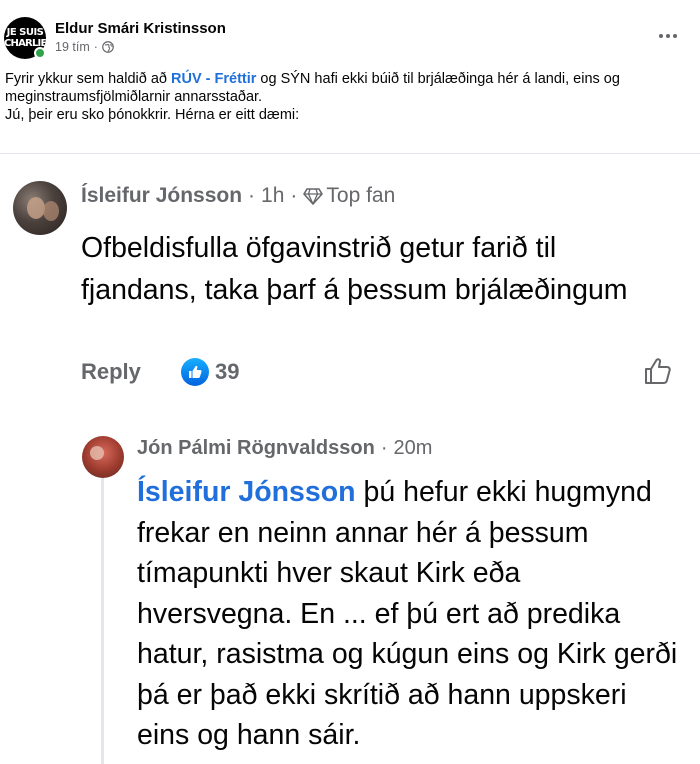 This screenshot has height=764, width=700. I want to click on reply-author-name: Jón Pálmi Rögnvaldsson, so click(256, 448).